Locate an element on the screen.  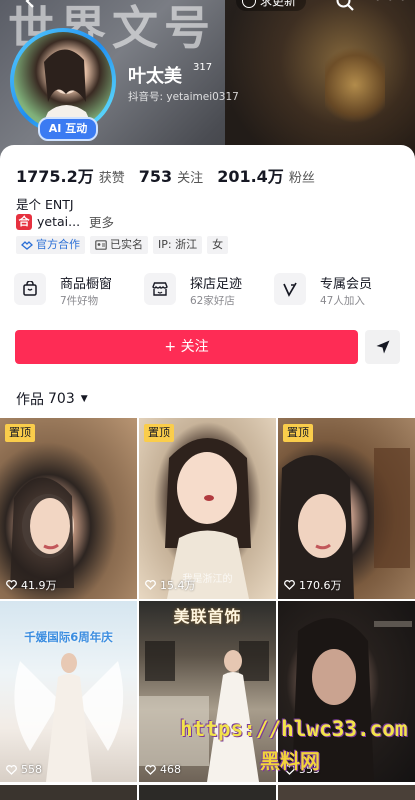
profile-name-superscript: 317 is located at coordinates (203, 67).